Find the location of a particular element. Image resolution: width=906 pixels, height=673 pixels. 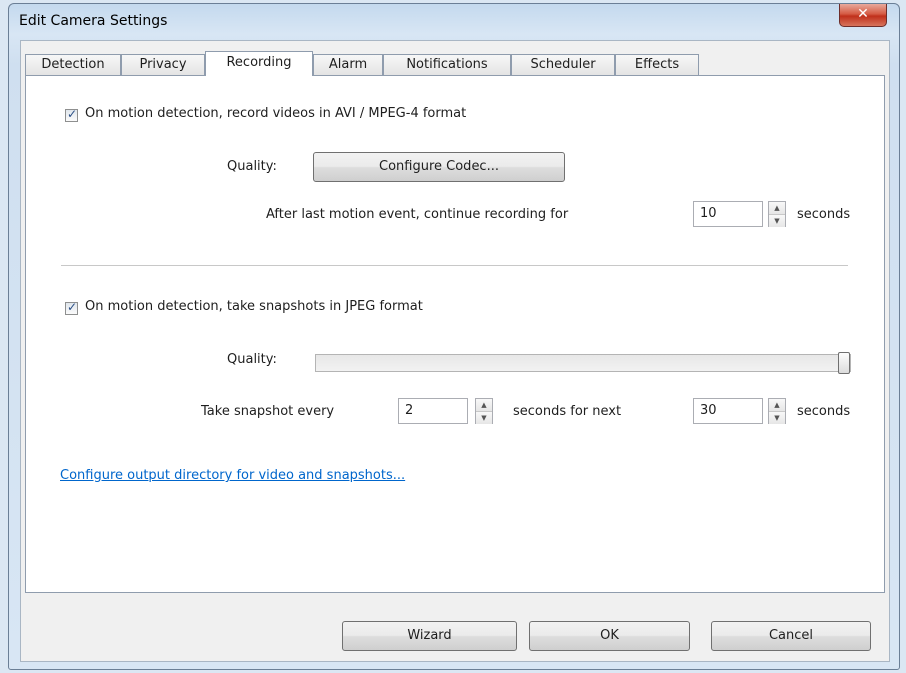

snapshot-quality-label: Quality: is located at coordinates (252, 359).